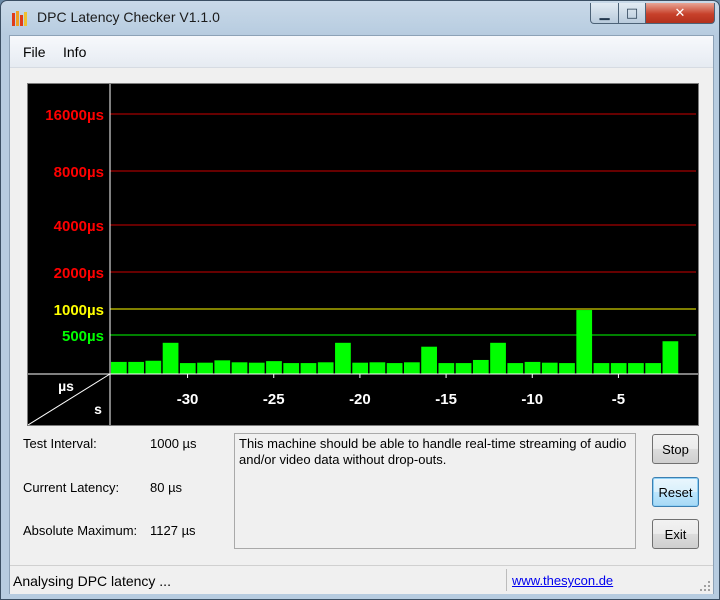  I want to click on close-button: ✕, so click(680, 13).